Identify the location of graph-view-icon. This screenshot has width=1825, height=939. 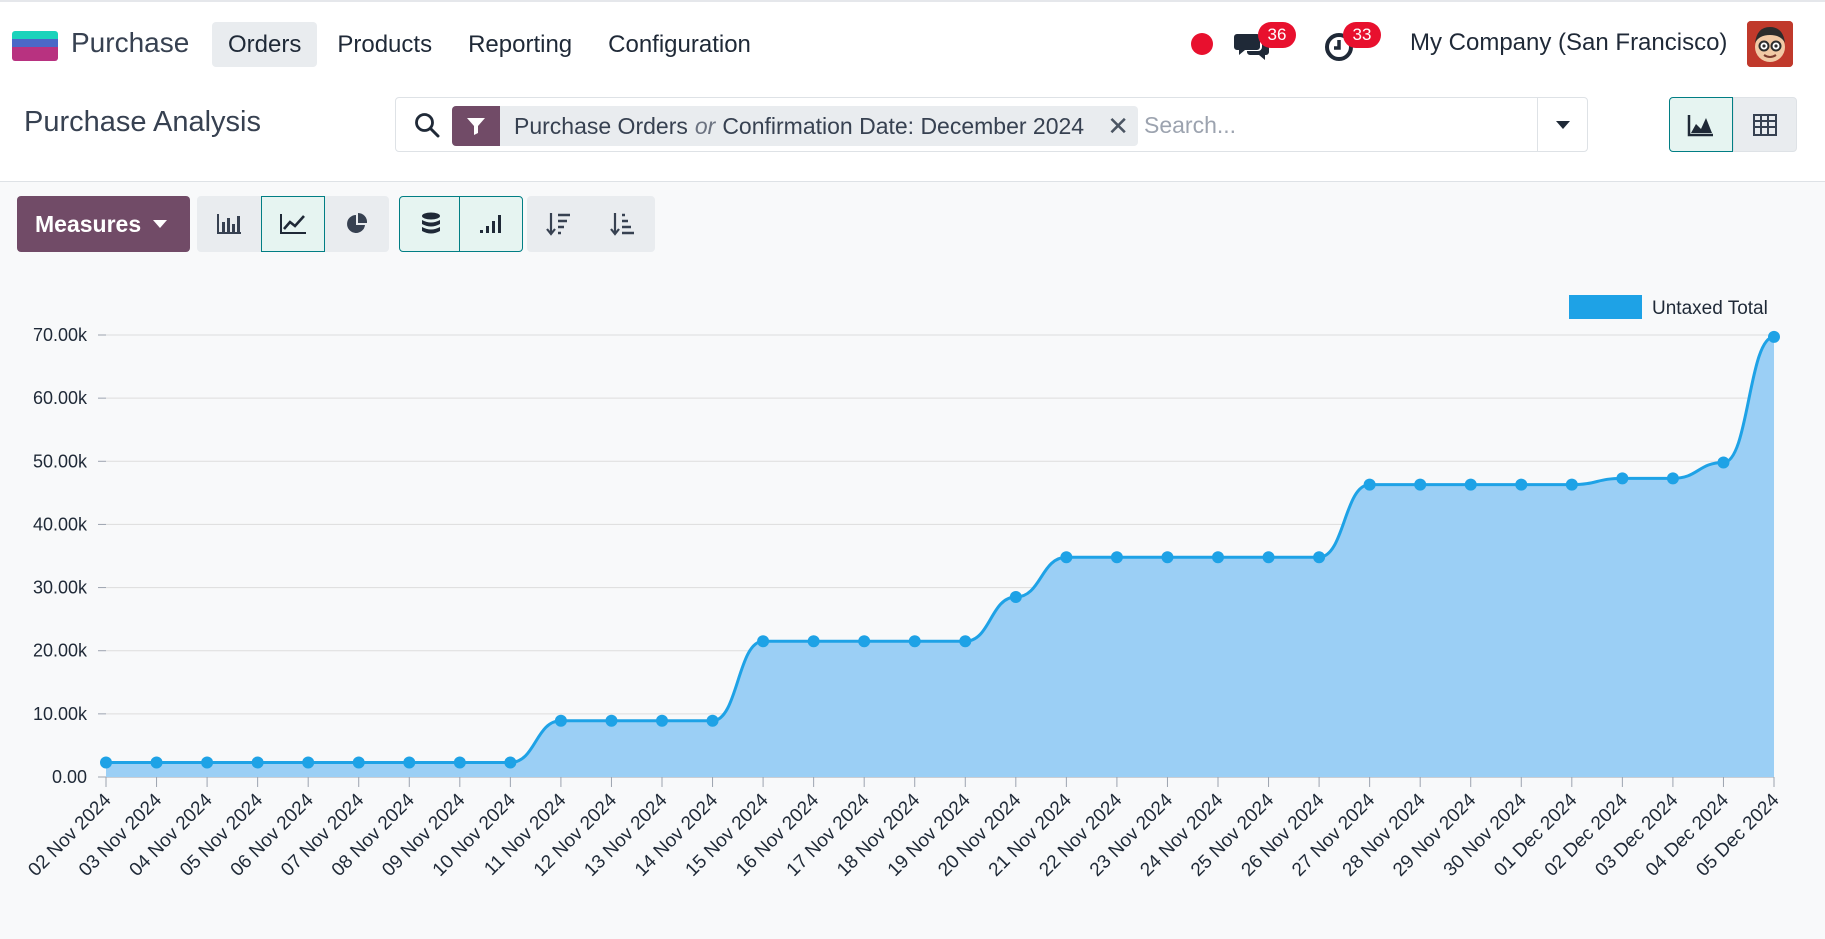
(1700, 125).